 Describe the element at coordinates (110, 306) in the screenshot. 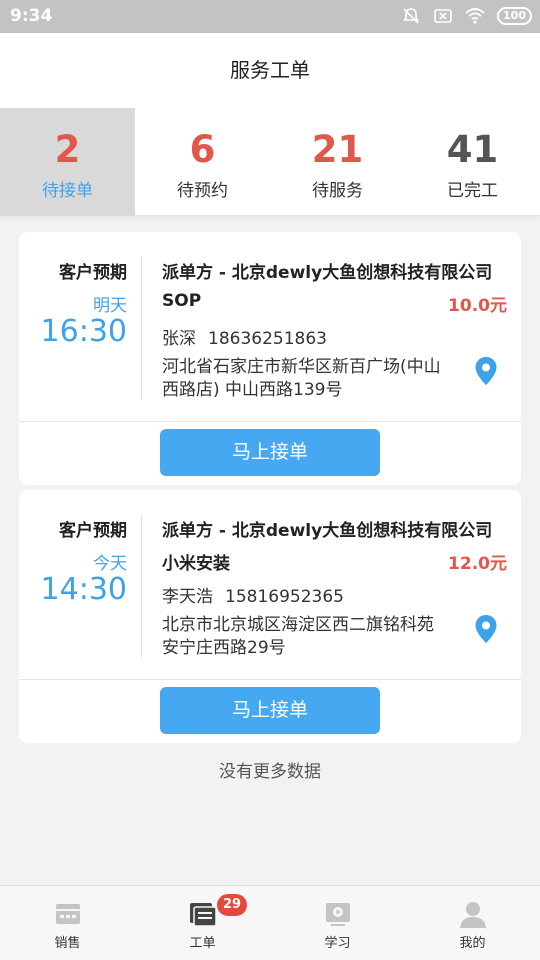

I see `expect-day: 明天` at that location.